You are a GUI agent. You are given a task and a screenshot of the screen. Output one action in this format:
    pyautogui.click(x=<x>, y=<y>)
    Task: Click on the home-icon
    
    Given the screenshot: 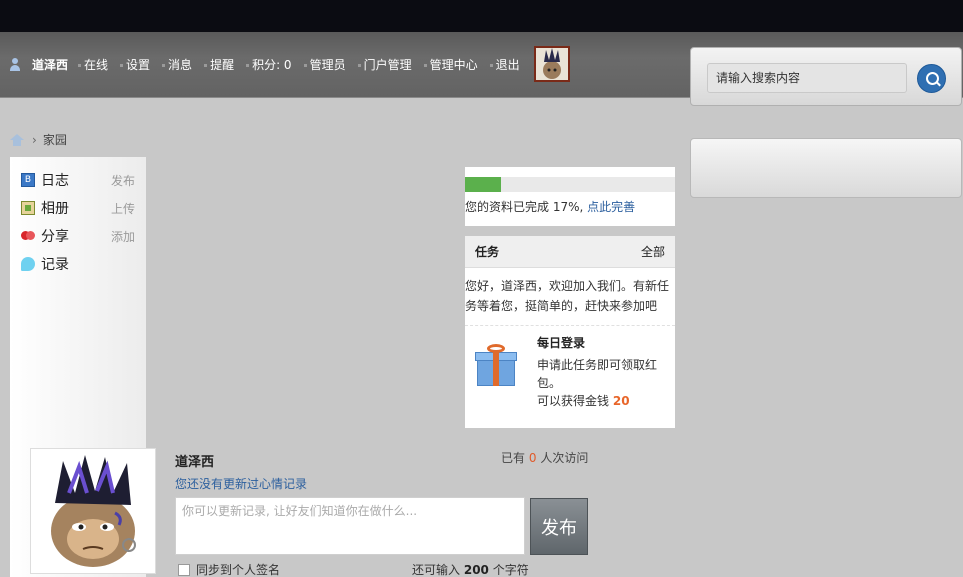 What is the action you would take?
    pyautogui.click(x=17, y=139)
    